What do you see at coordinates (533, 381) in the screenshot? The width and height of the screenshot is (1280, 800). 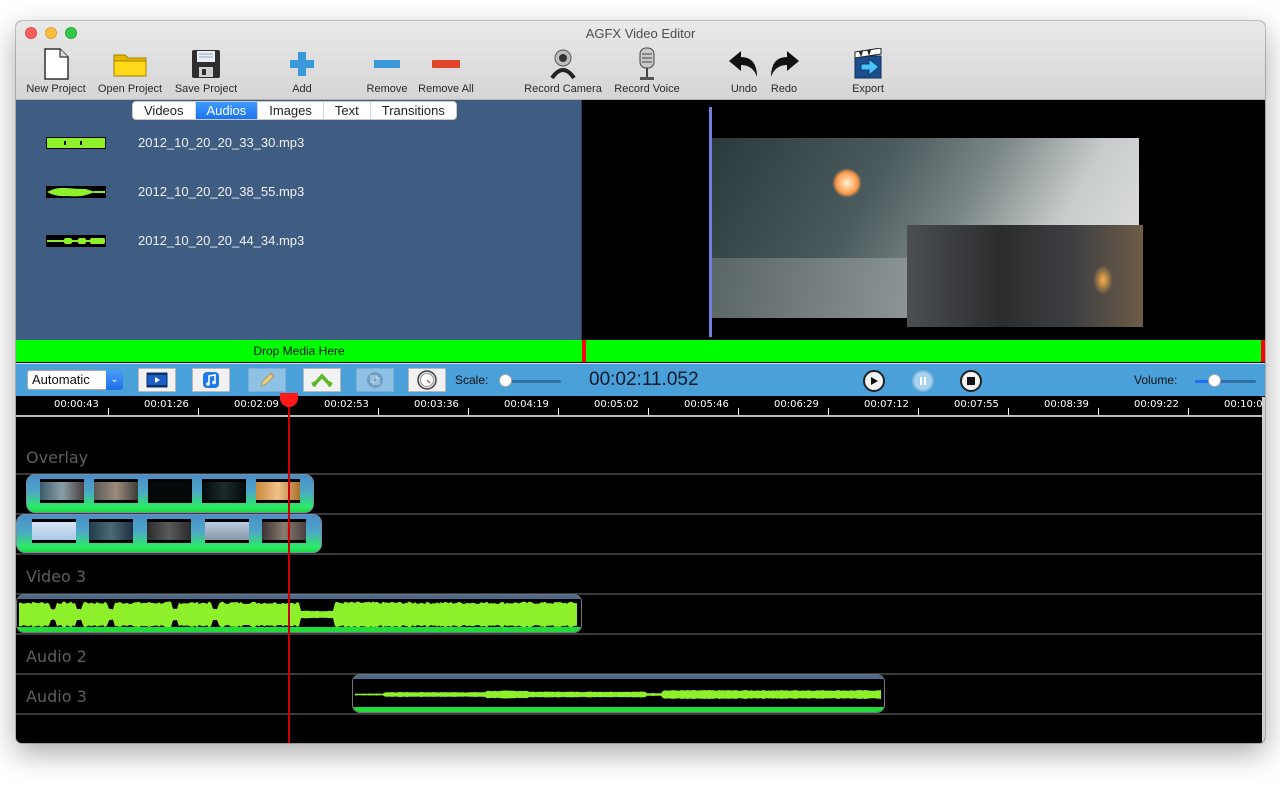 I see `scale-slider` at bounding box center [533, 381].